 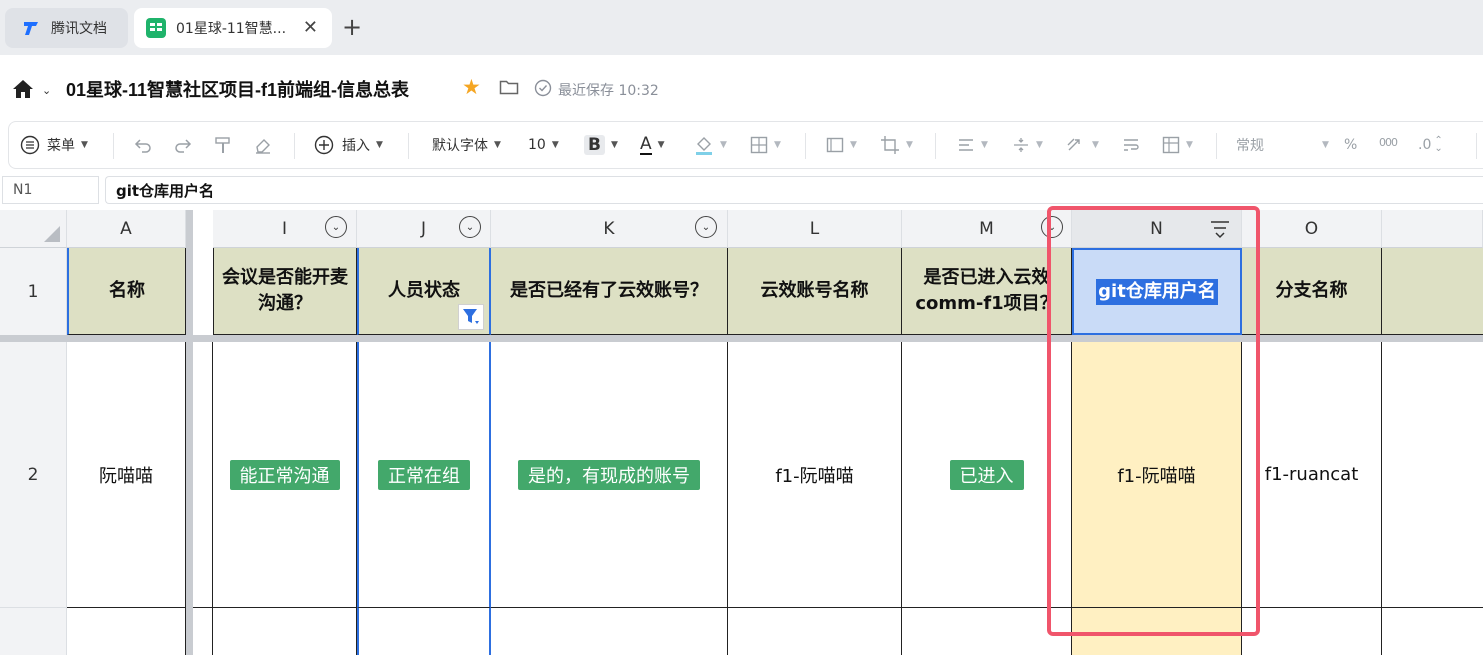 I want to click on cell-i3, so click(x=285, y=631).